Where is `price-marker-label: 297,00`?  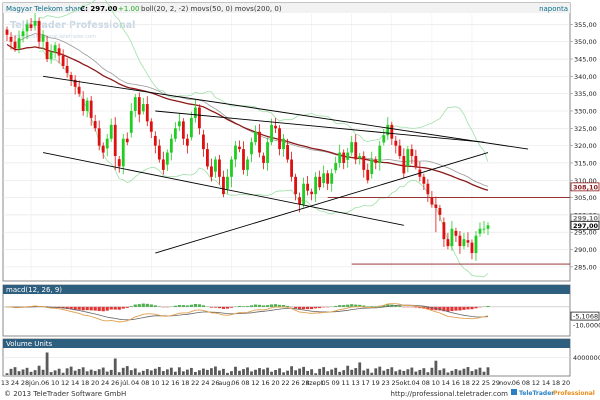 price-marker-label: 297,00 is located at coordinates (586, 226).